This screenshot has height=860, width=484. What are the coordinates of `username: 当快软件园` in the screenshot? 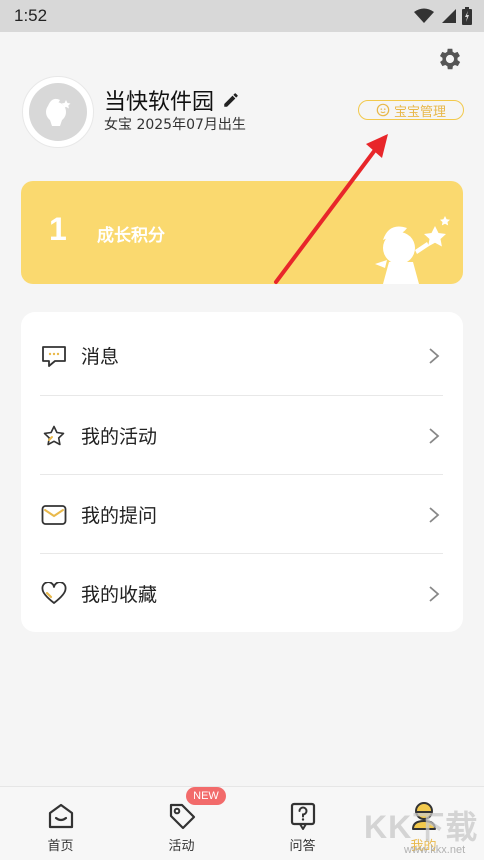 It's located at (159, 102).